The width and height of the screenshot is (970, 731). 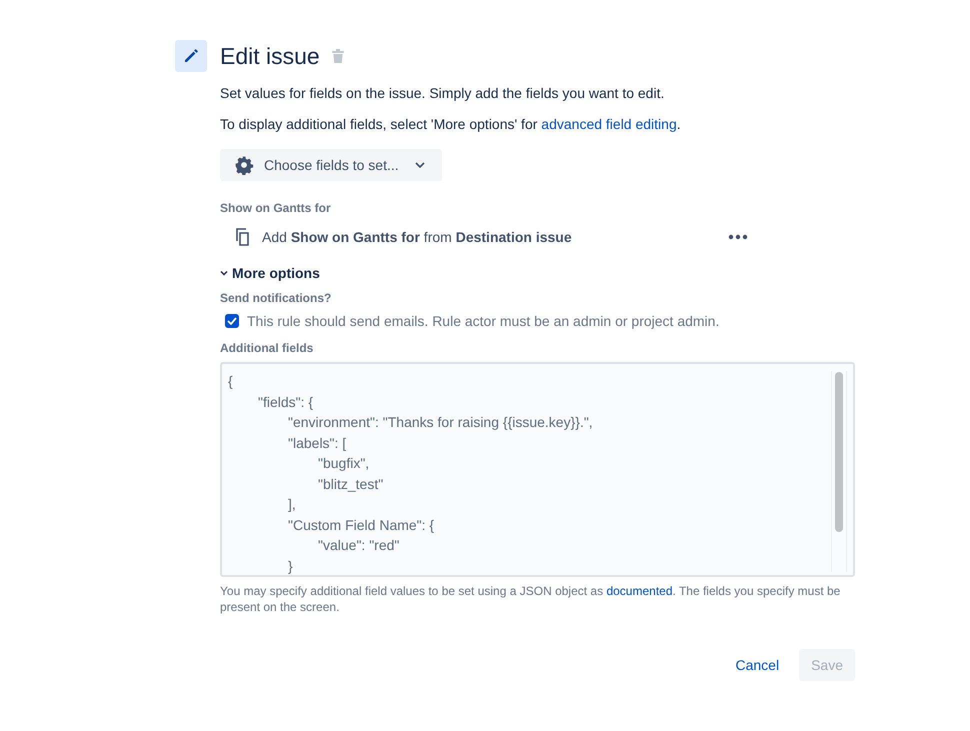 What do you see at coordinates (244, 237) in the screenshot?
I see `copy-icon` at bounding box center [244, 237].